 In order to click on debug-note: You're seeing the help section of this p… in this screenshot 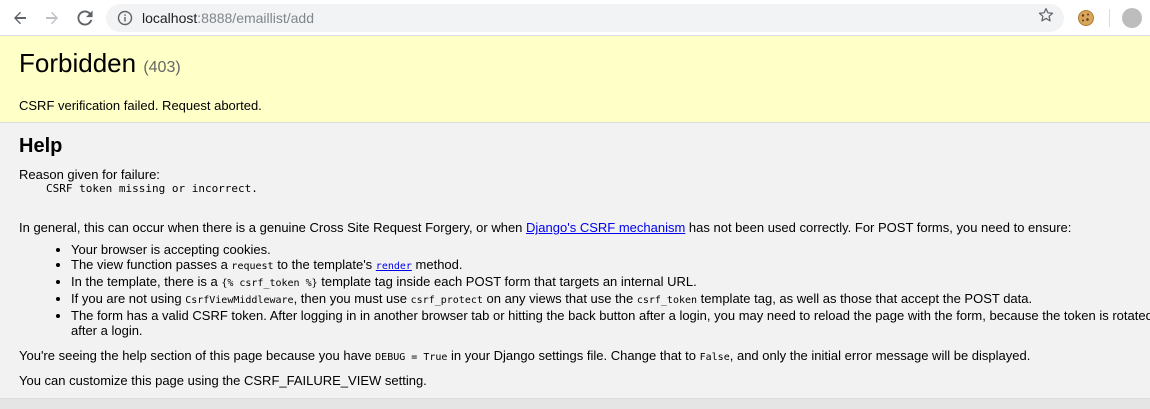, I will do `click(524, 356)`.